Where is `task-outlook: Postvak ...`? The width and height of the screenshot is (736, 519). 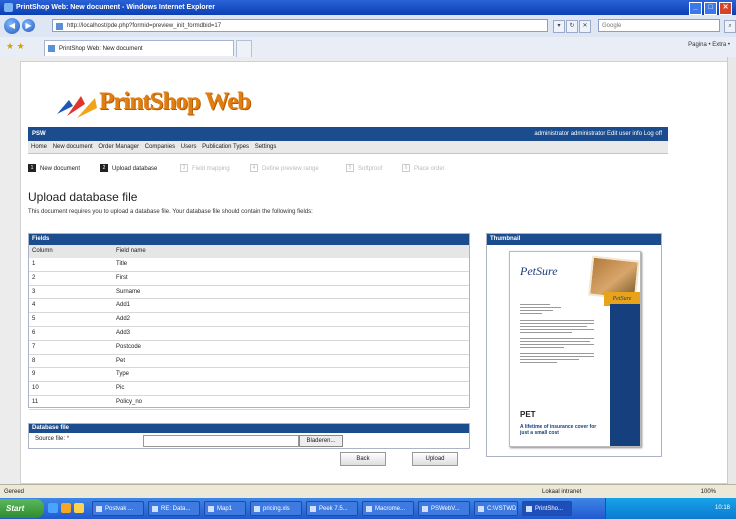 task-outlook: Postvak ... is located at coordinates (118, 508).